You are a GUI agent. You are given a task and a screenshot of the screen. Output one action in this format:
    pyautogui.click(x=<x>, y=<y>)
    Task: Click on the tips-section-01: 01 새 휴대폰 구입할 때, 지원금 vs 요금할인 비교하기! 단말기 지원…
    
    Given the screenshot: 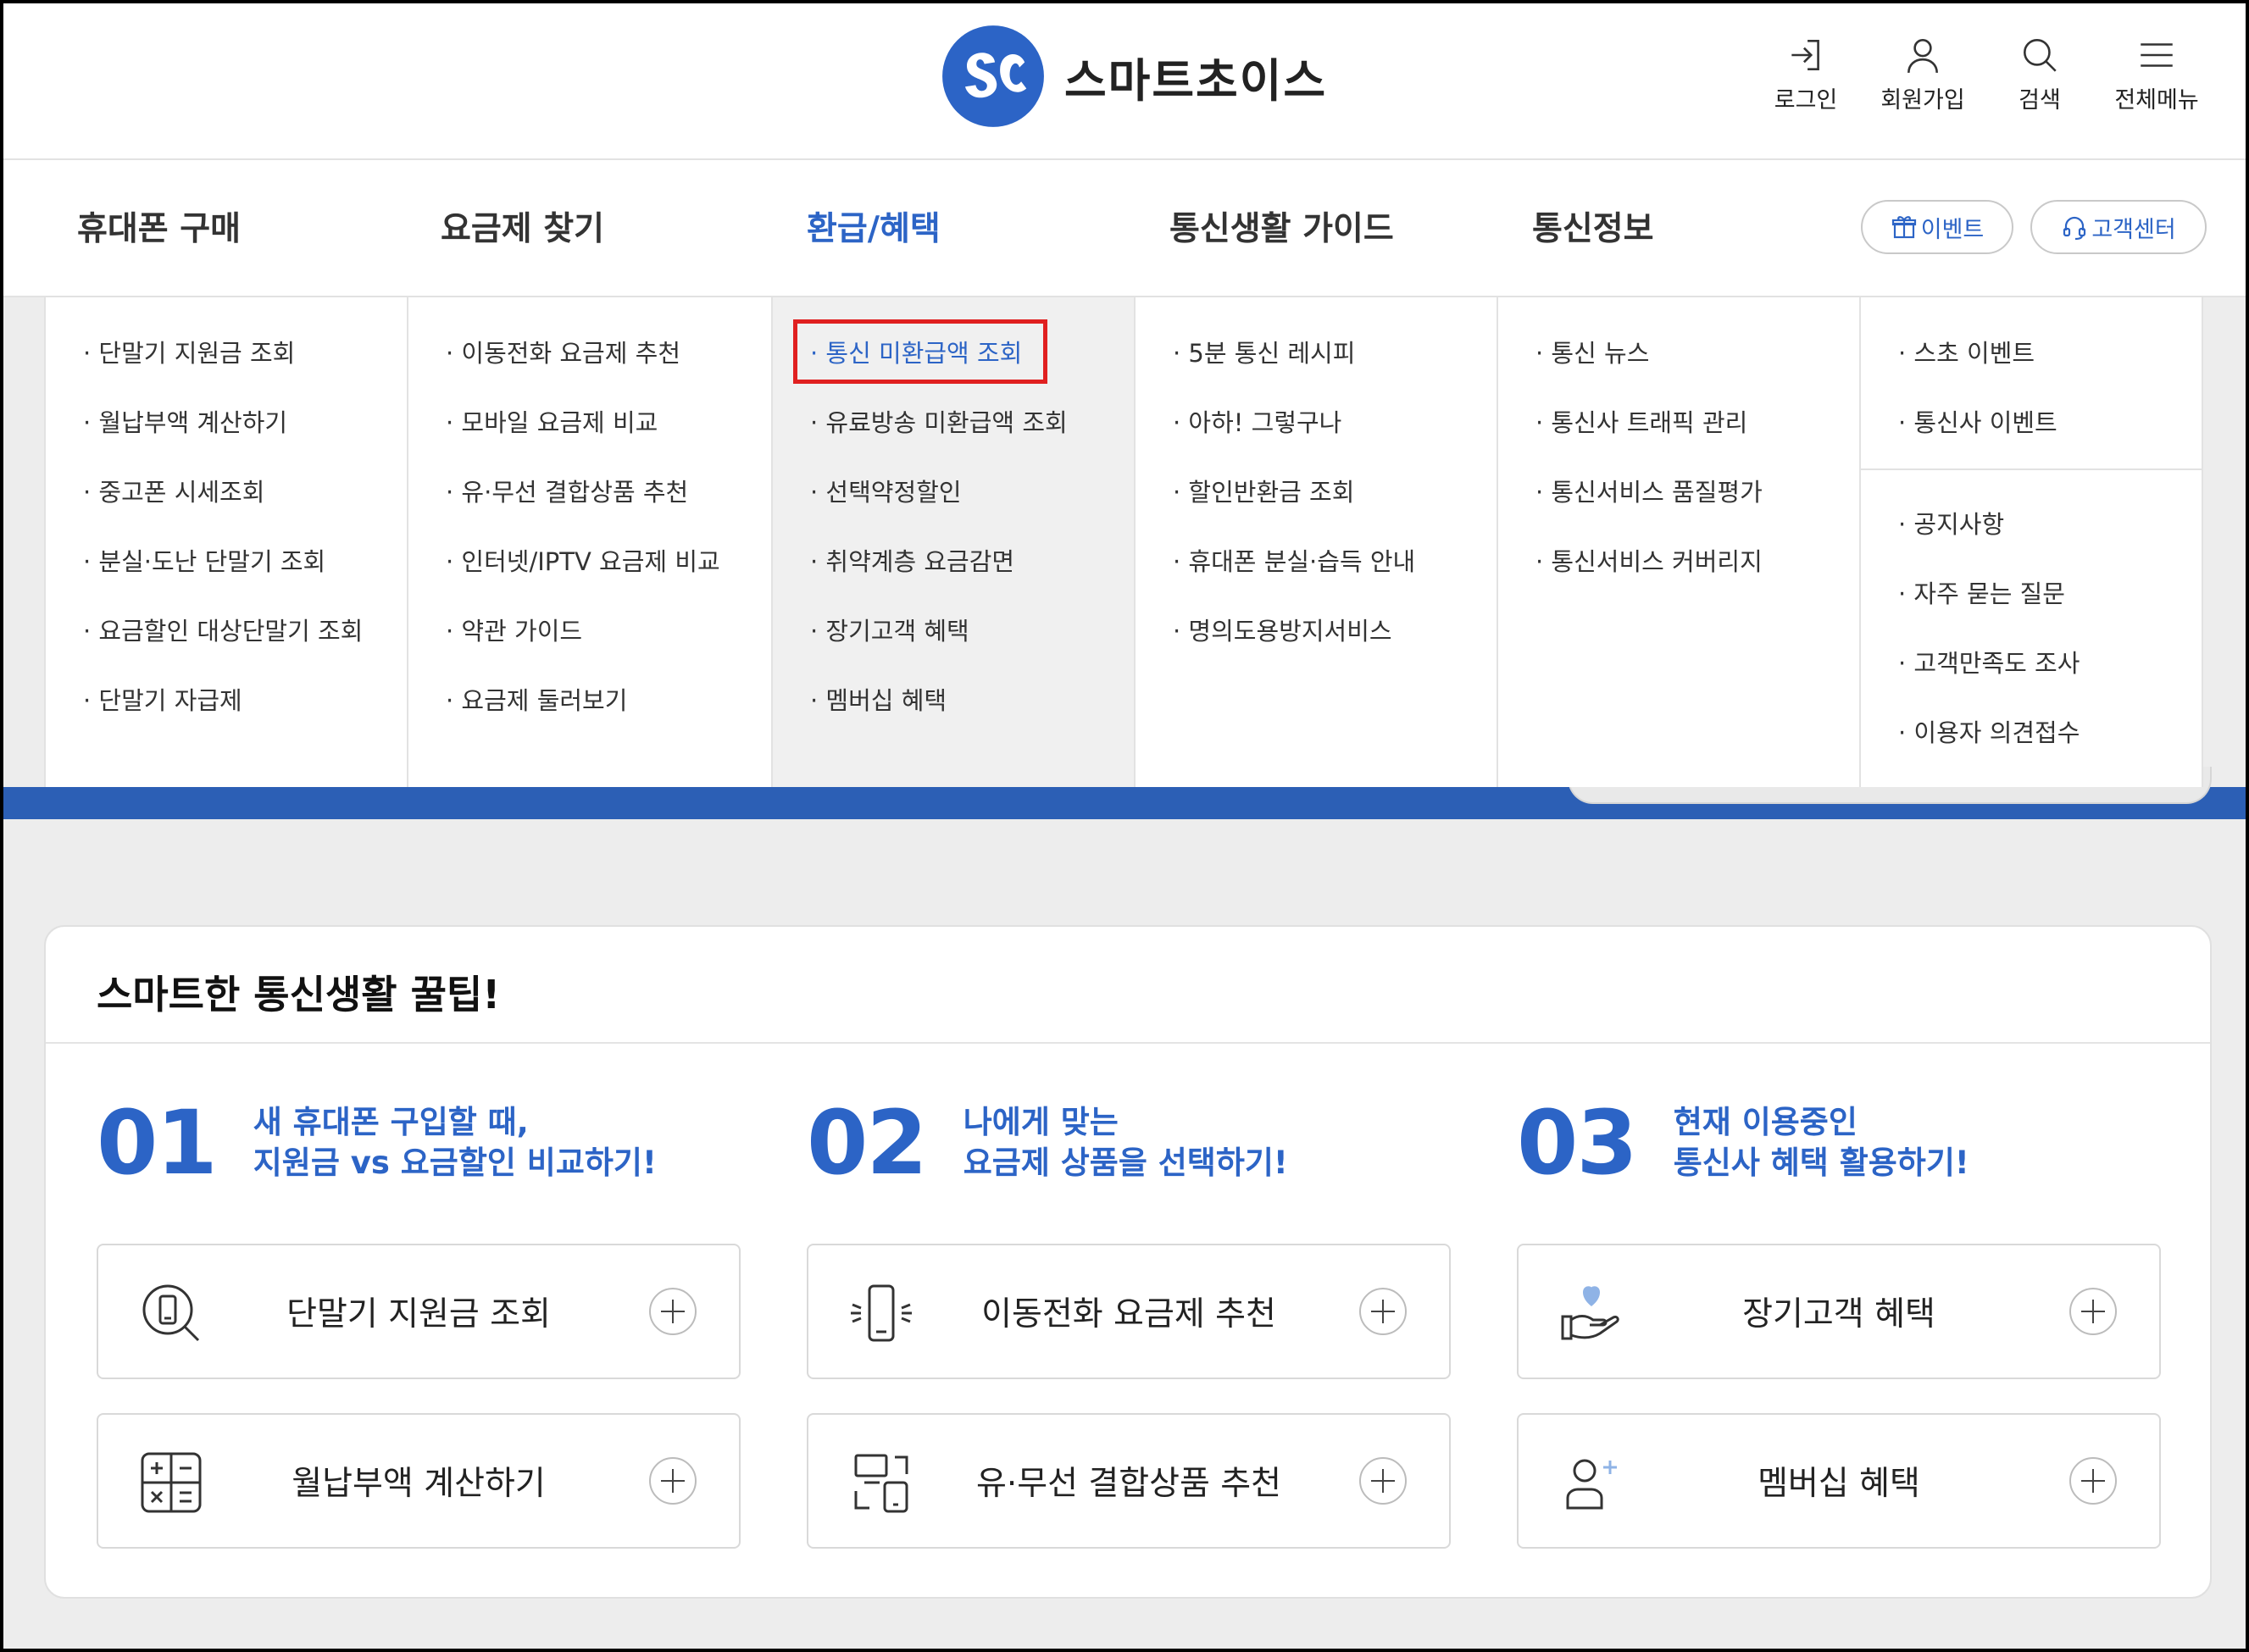 What is the action you would take?
    pyautogui.click(x=419, y=1320)
    